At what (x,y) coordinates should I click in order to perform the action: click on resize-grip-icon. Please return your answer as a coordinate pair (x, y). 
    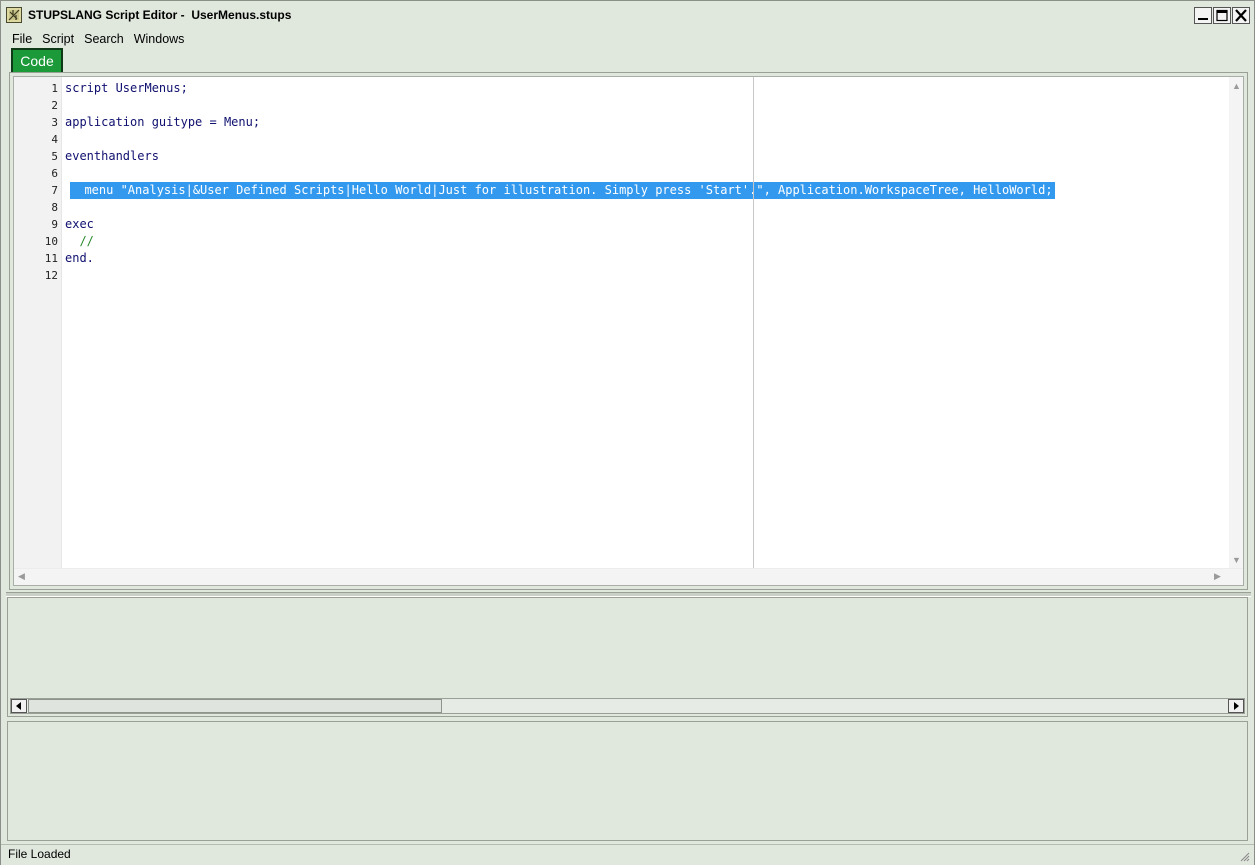
    Looking at the image, I should click on (1244, 856).